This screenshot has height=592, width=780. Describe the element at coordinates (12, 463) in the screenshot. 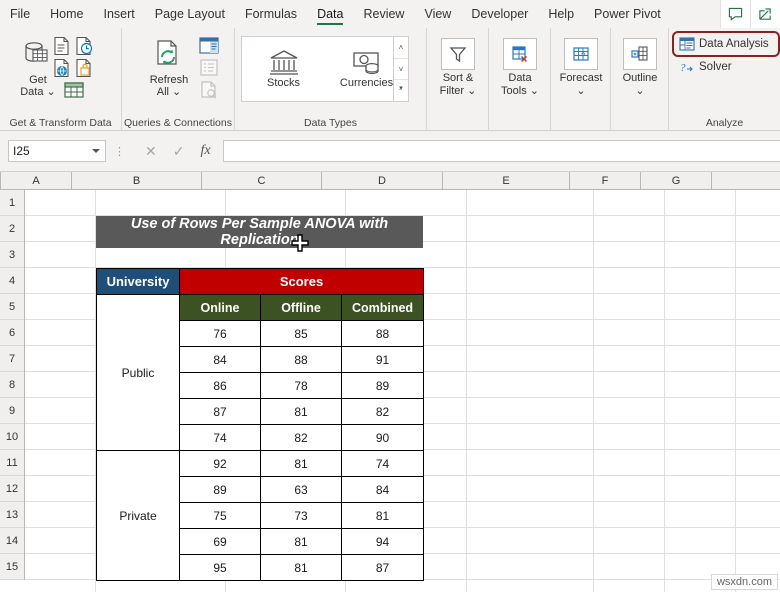

I see `row-header-11: 11` at that location.